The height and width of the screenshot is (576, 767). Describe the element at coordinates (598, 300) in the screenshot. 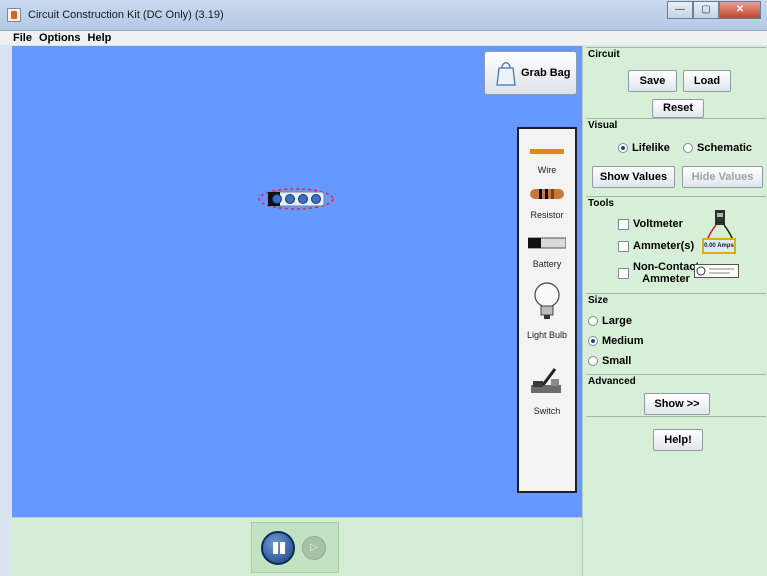

I see `size-group-title: Size` at that location.